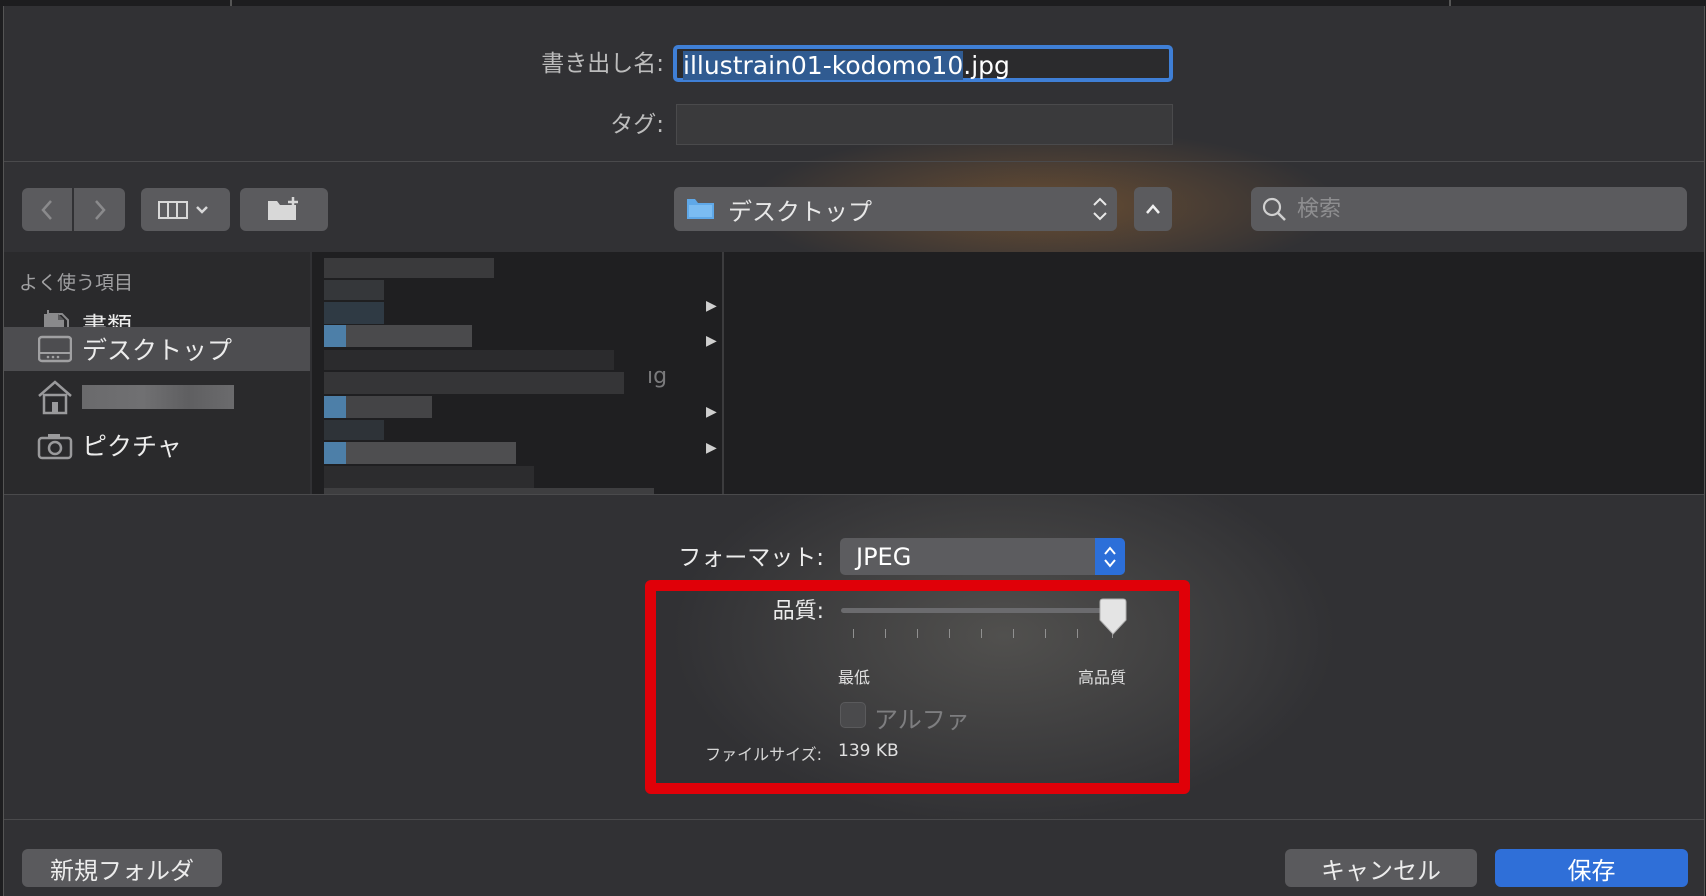 The height and width of the screenshot is (896, 1706). What do you see at coordinates (800, 211) in the screenshot?
I see `location-label: デスクトップ` at bounding box center [800, 211].